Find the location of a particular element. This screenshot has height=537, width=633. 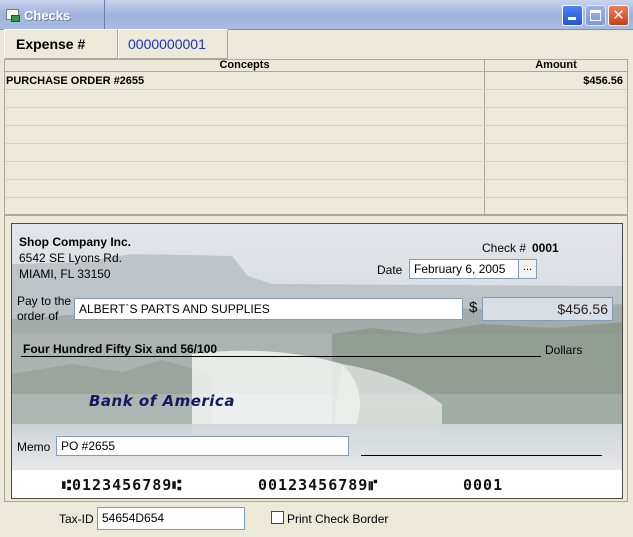

bank-name: Bank of America is located at coordinates (162, 401).